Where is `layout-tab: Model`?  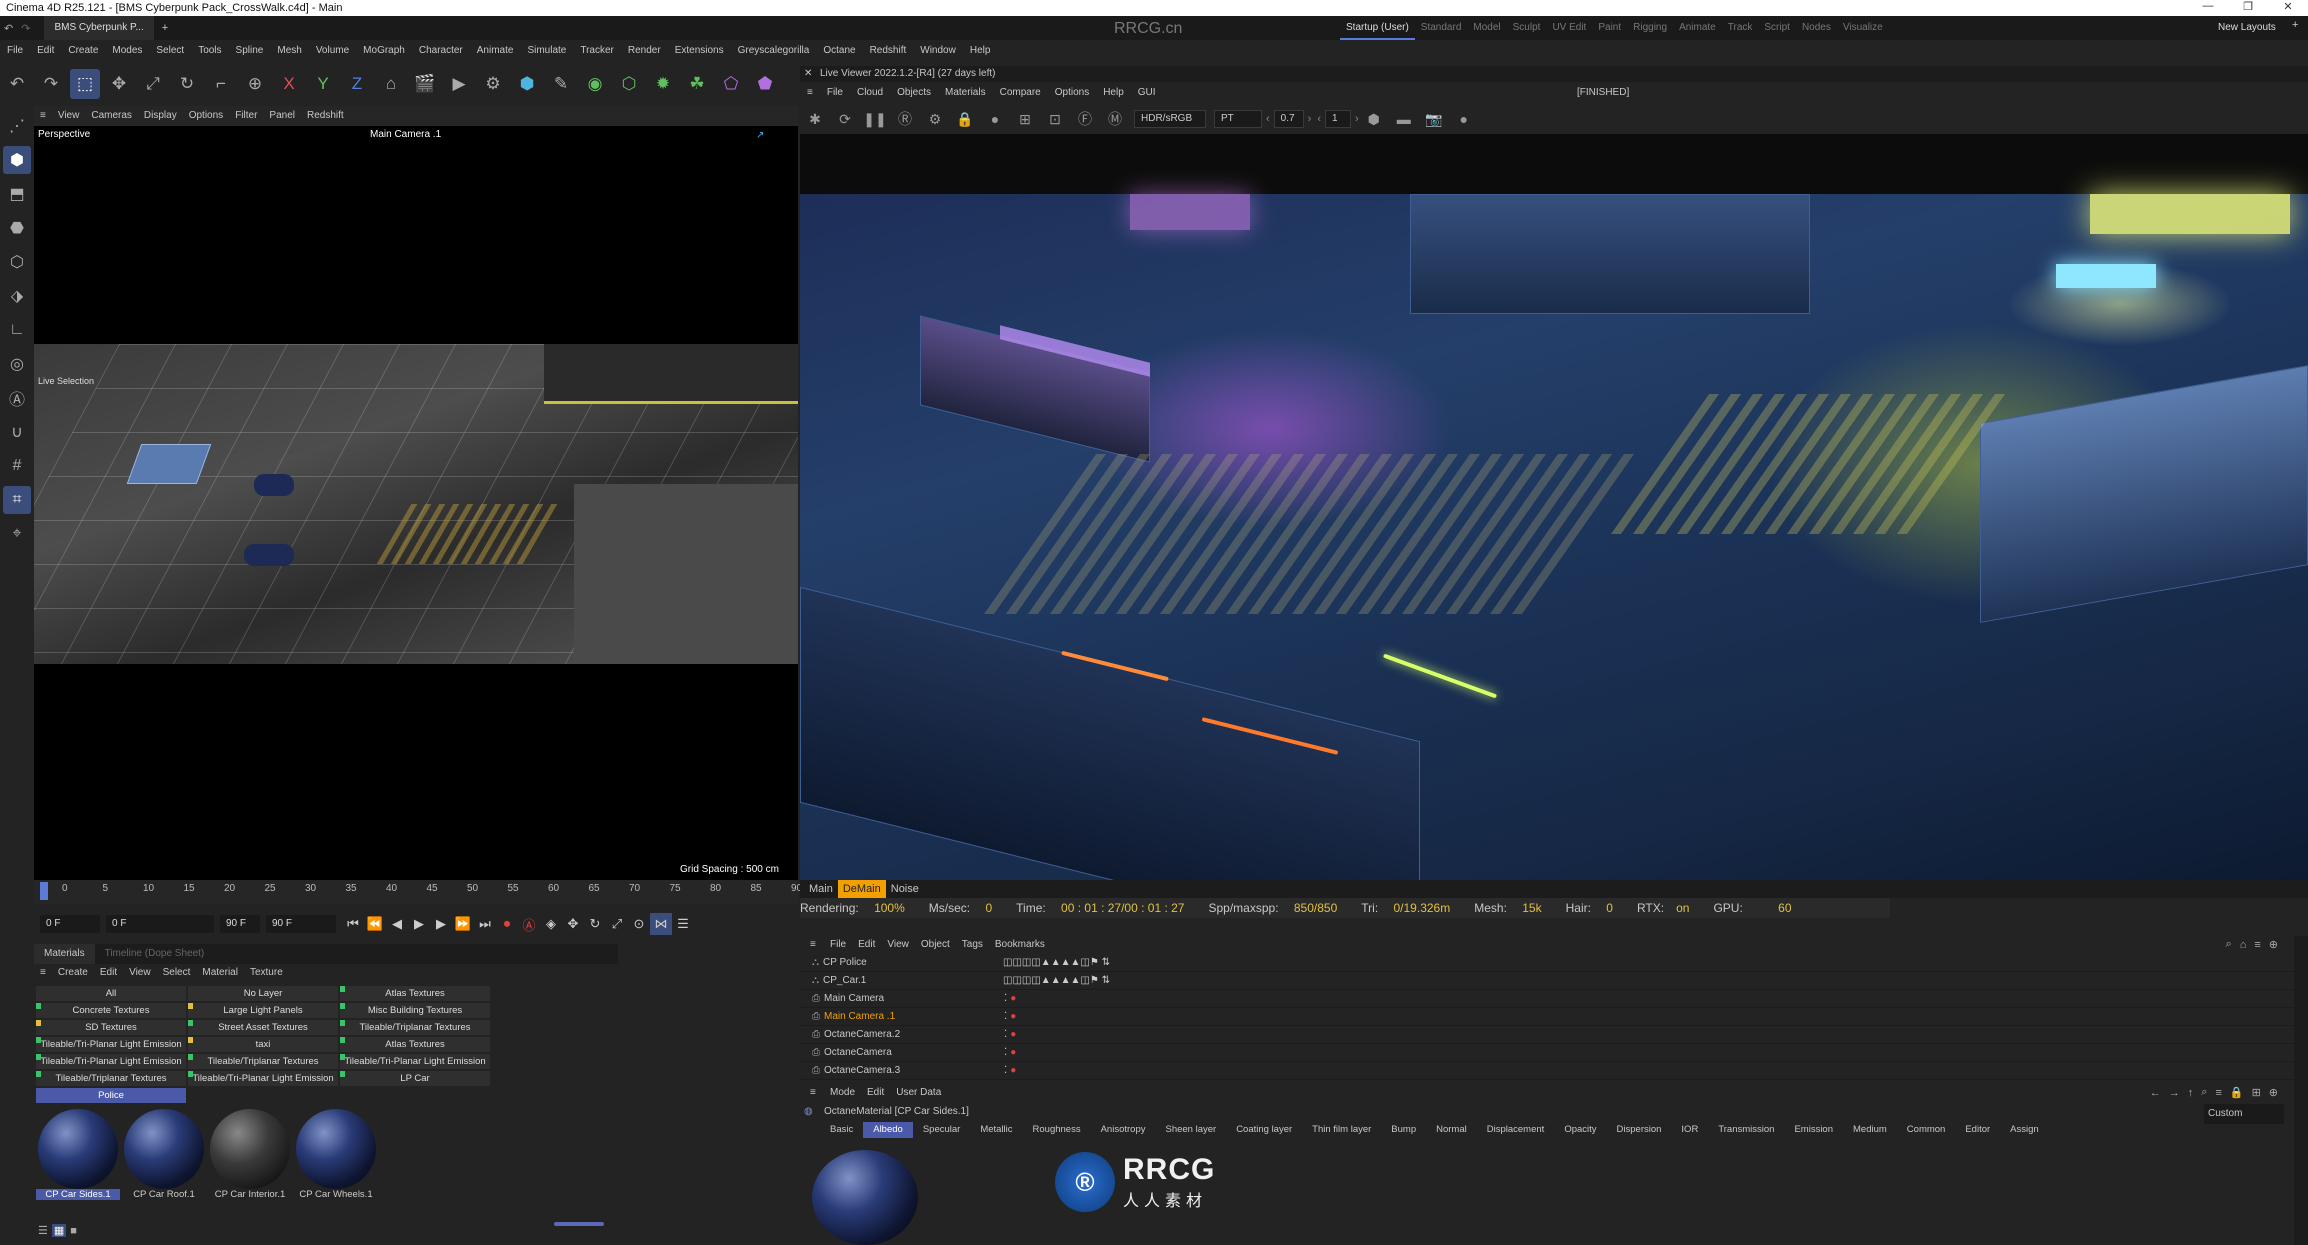 layout-tab: Model is located at coordinates (1486, 28).